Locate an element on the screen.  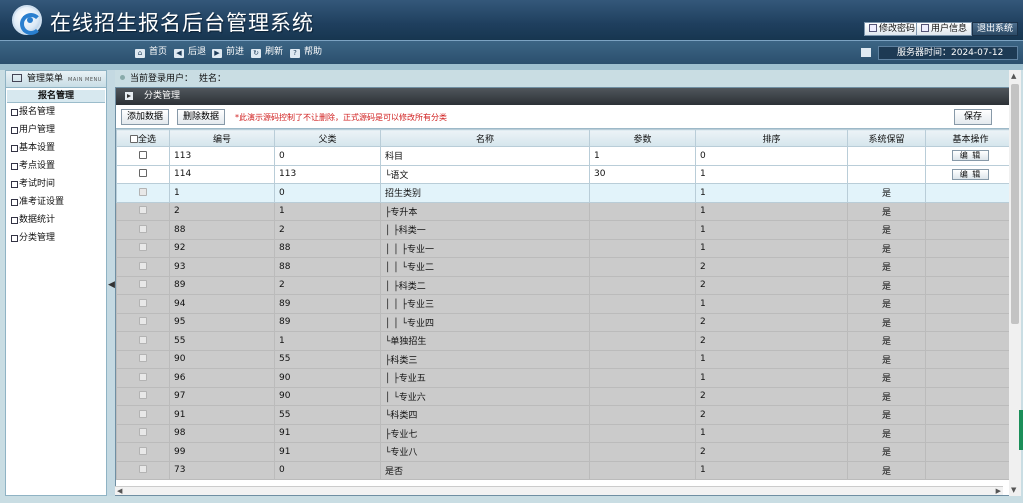
row-parent: 91 is located at coordinates (327, 452).